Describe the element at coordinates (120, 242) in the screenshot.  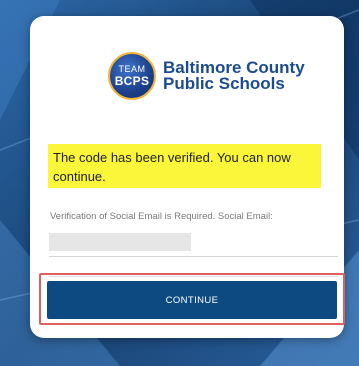
I see `social-email-value-redacted` at that location.